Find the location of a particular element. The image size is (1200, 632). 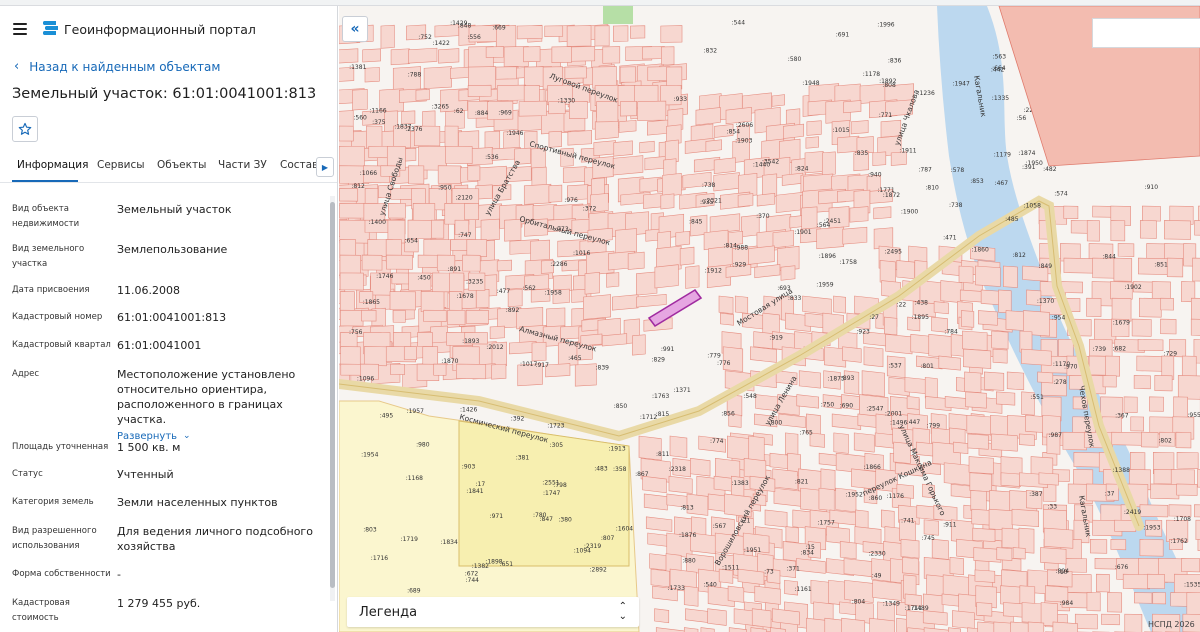

panel-scrollbar-thumb is located at coordinates (332, 395).